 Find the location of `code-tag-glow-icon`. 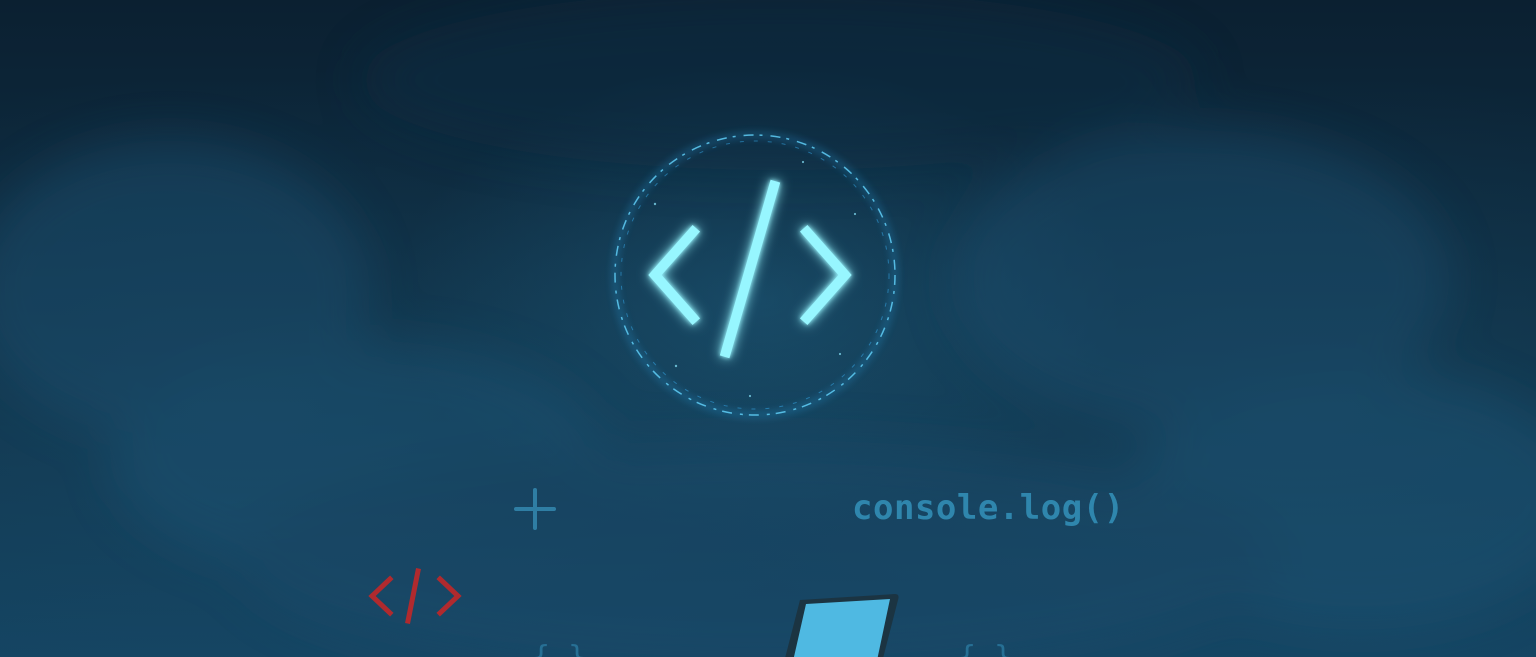

code-tag-glow-icon is located at coordinates (755, 275).